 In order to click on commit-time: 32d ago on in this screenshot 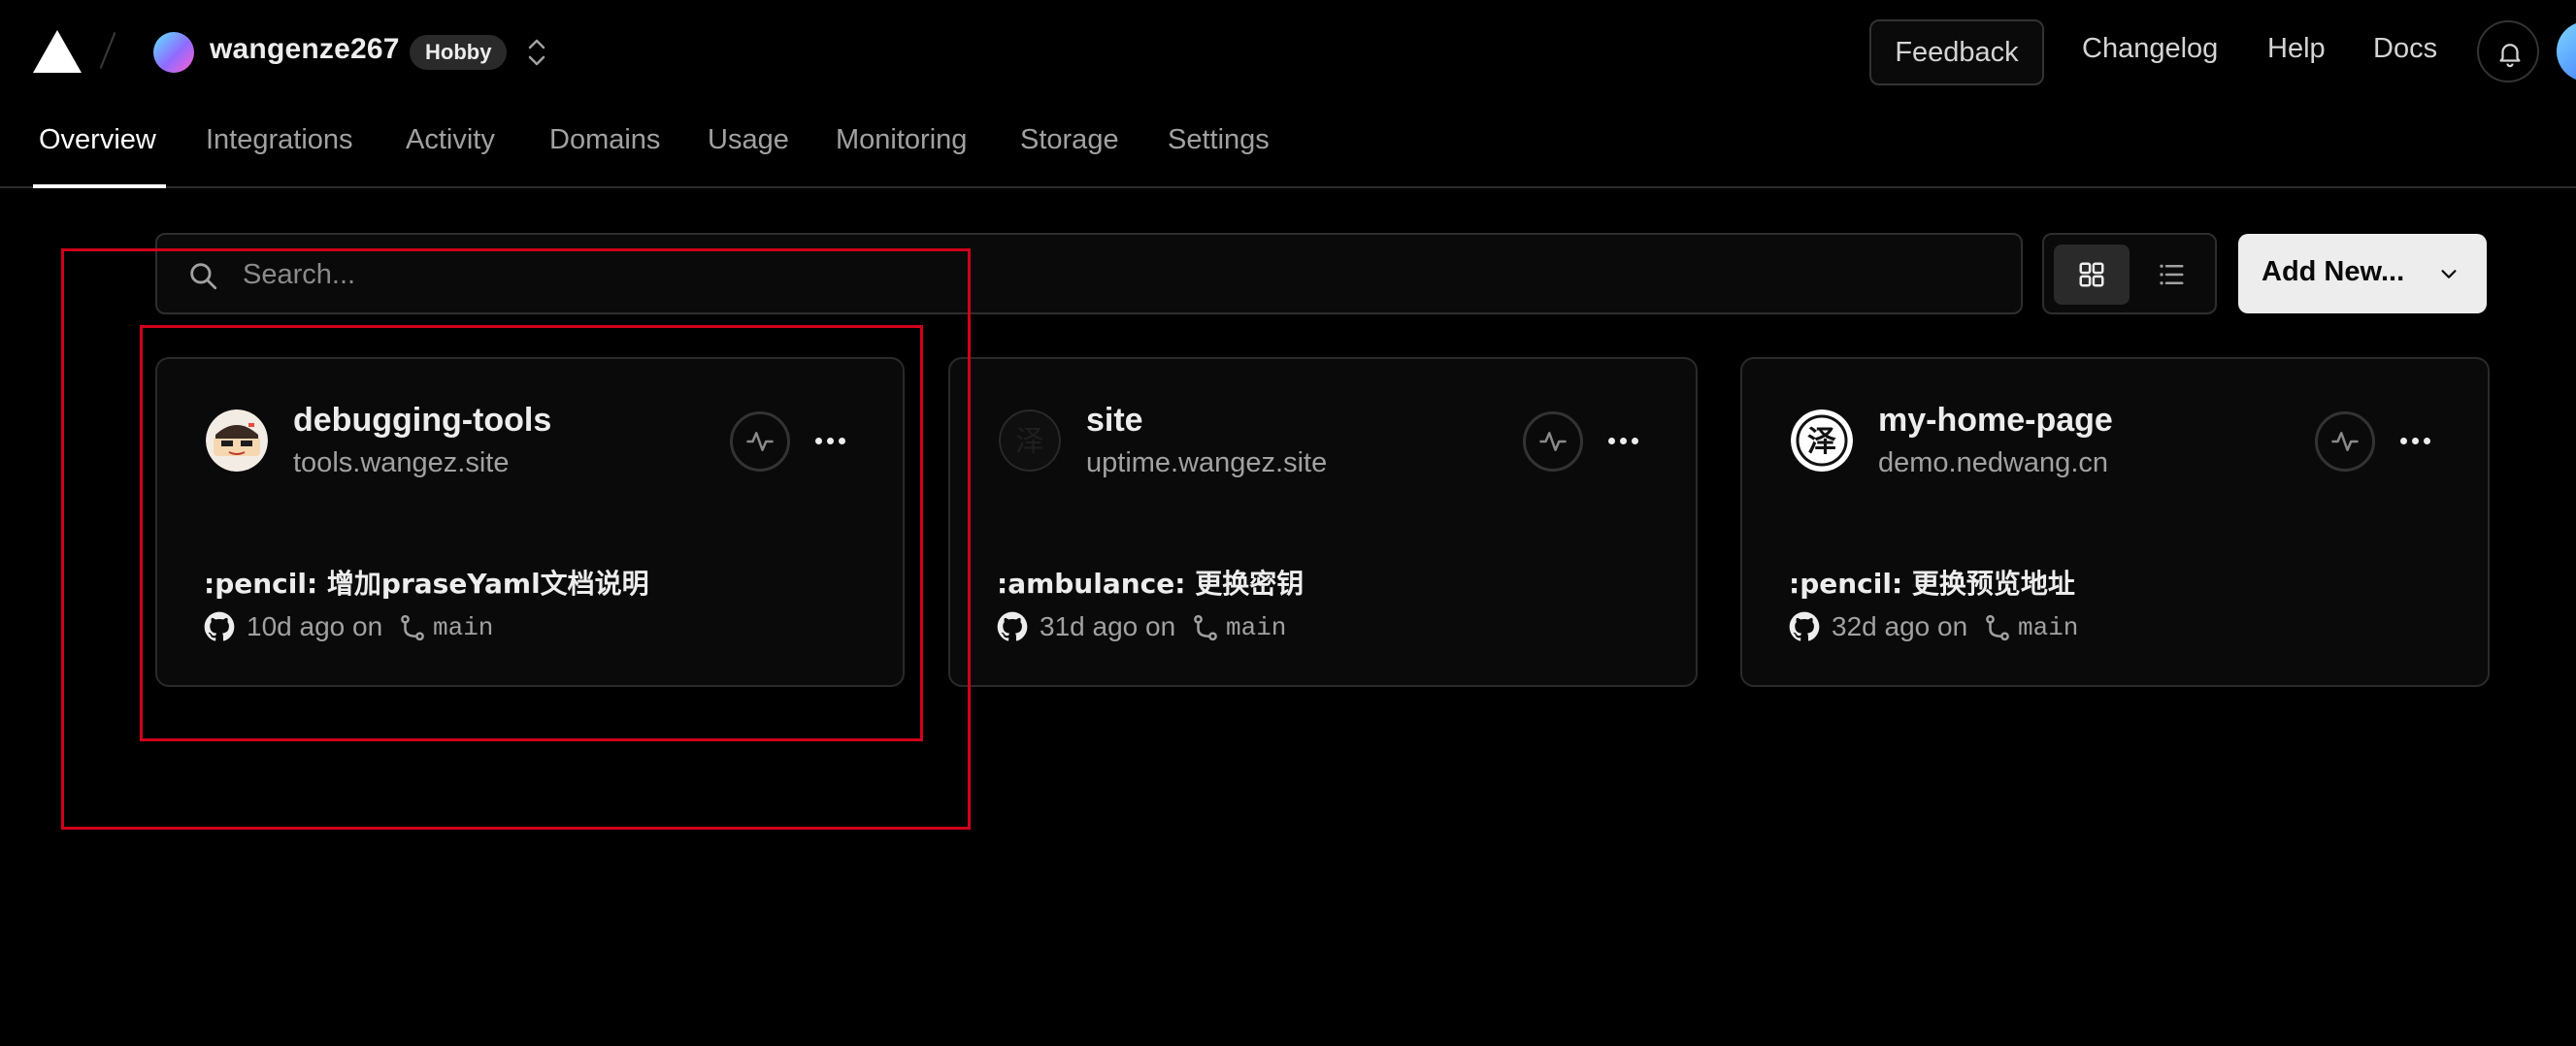, I will do `click(1900, 626)`.